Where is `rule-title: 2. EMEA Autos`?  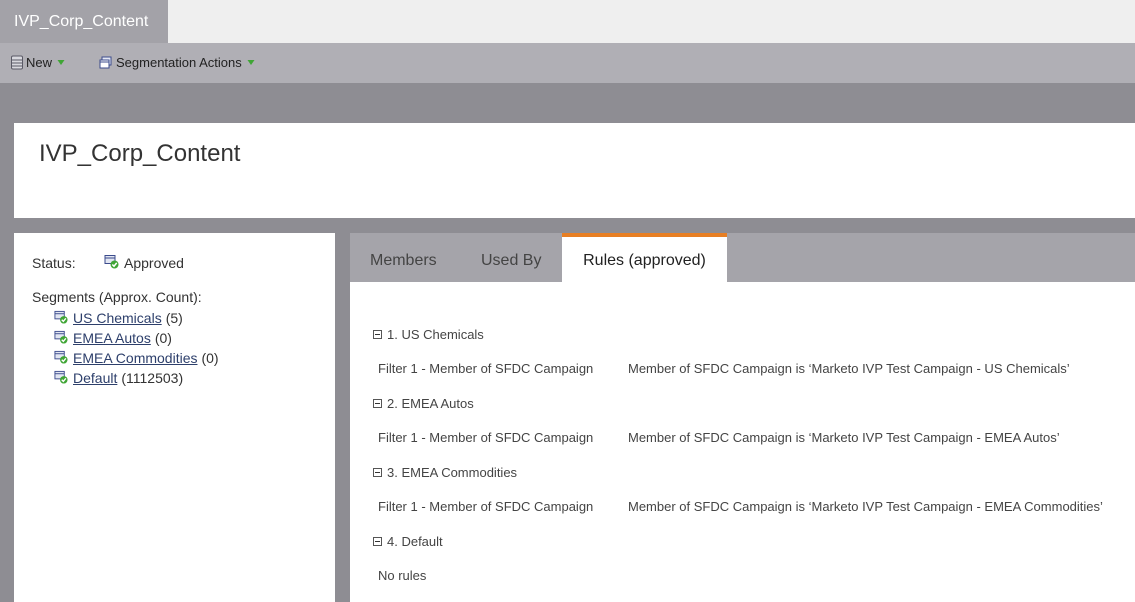
rule-title: 2. EMEA Autos is located at coordinates (430, 403).